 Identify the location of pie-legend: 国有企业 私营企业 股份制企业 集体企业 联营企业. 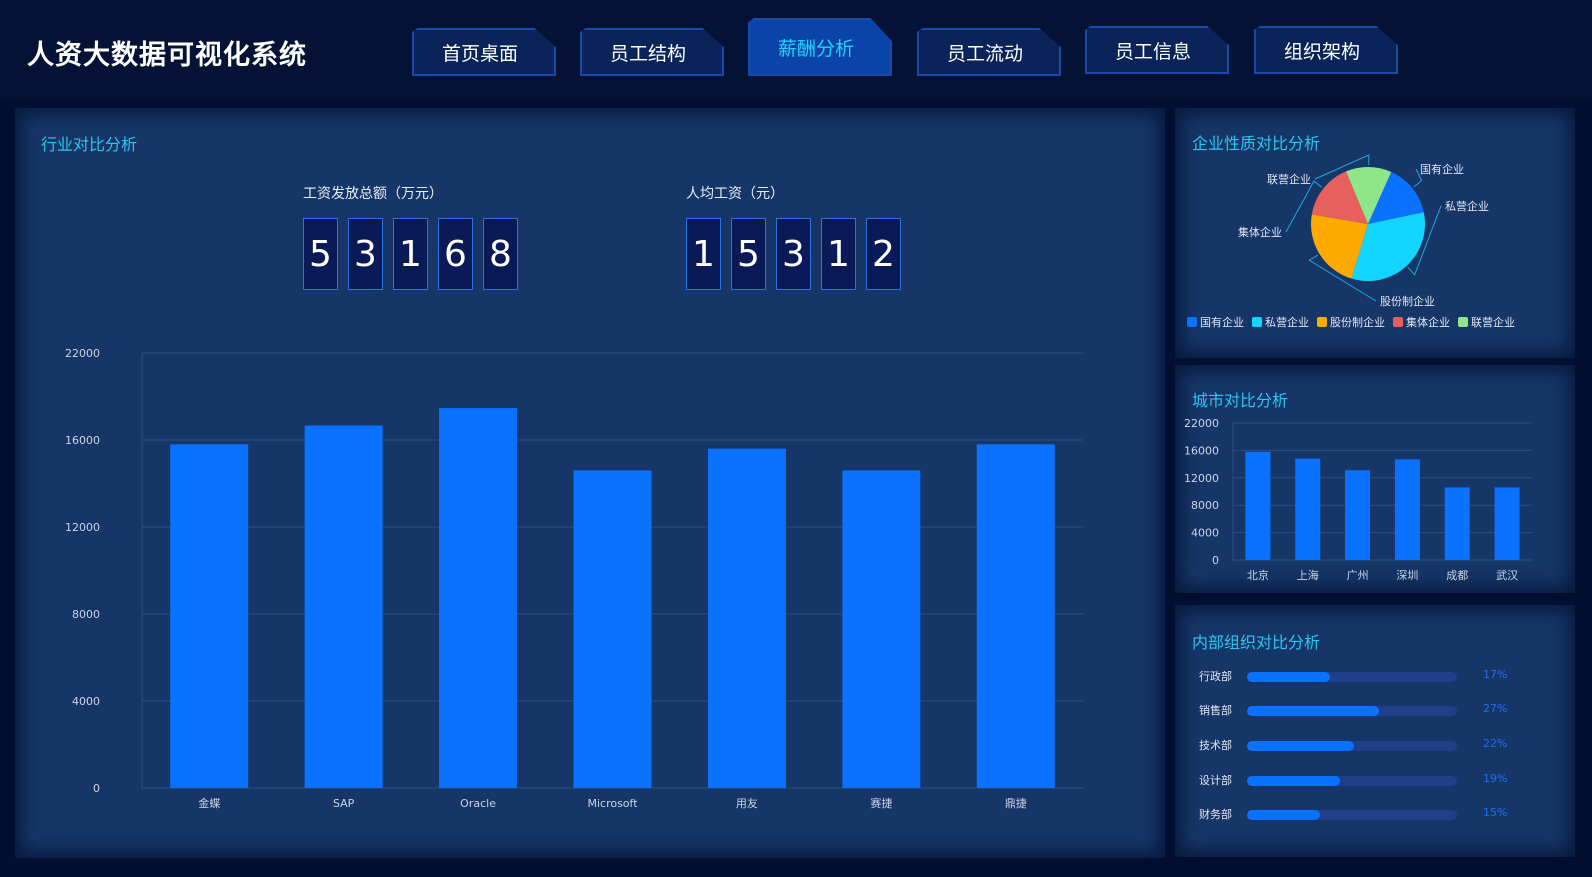
(1351, 322).